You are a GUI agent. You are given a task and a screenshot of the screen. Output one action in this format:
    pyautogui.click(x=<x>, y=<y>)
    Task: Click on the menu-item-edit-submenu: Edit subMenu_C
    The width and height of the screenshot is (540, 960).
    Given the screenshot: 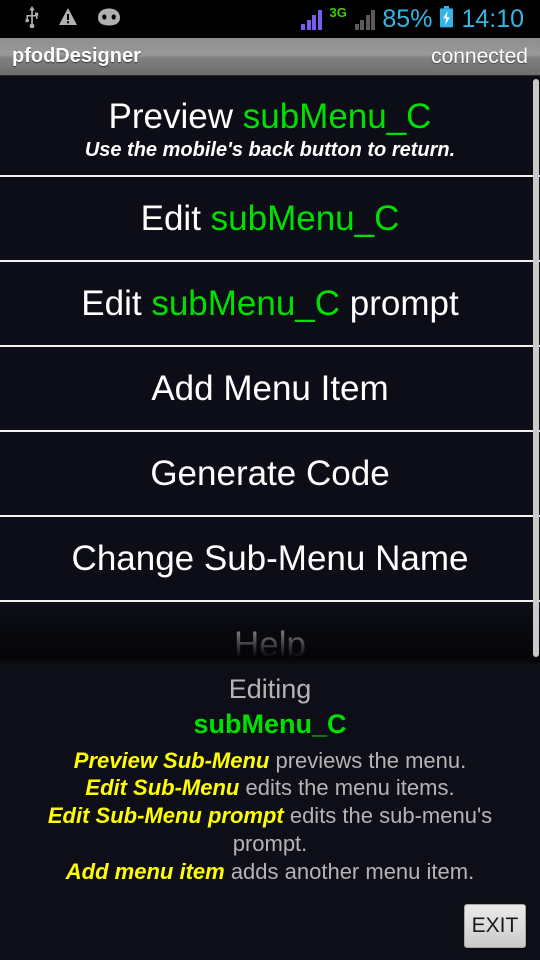 What is the action you would take?
    pyautogui.click(x=270, y=219)
    